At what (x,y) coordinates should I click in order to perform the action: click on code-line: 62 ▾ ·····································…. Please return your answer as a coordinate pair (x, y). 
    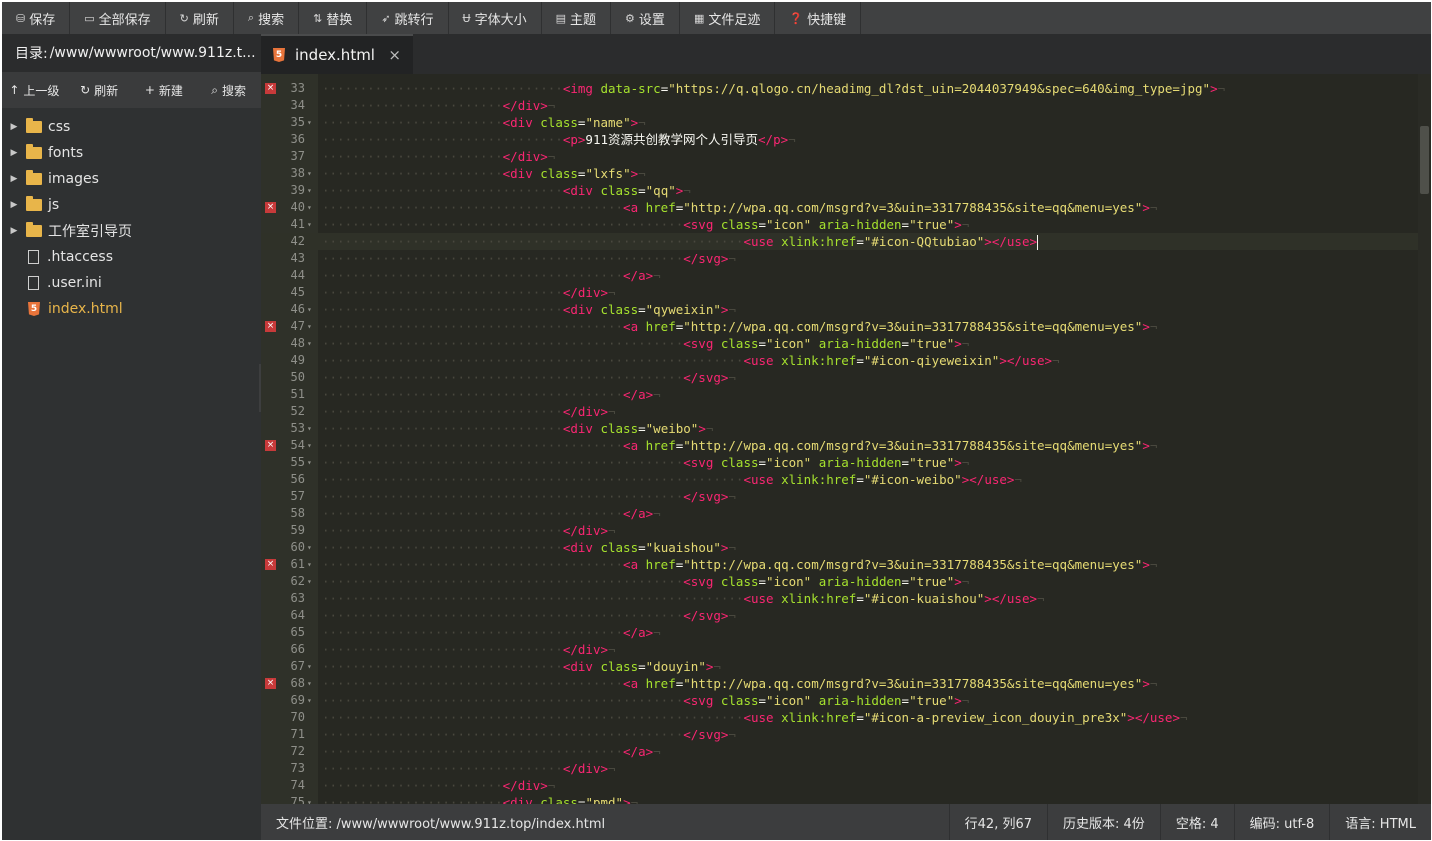
    Looking at the image, I should click on (839, 581).